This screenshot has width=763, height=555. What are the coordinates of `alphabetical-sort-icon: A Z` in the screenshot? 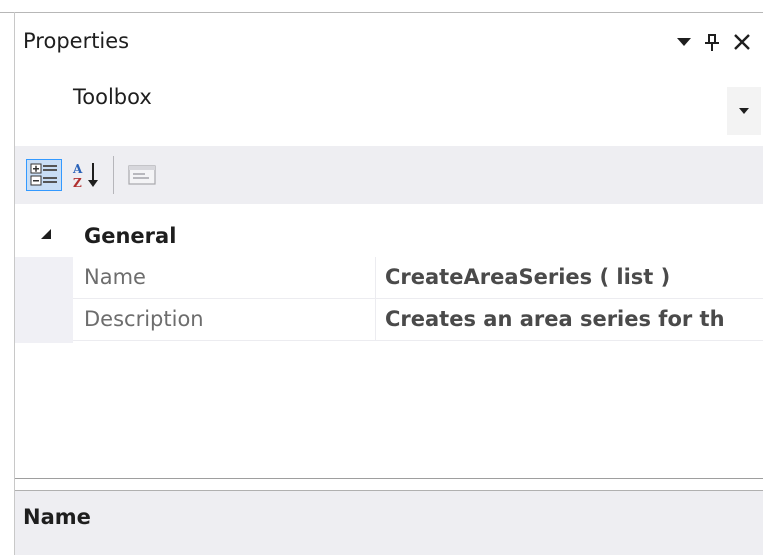 It's located at (87, 175).